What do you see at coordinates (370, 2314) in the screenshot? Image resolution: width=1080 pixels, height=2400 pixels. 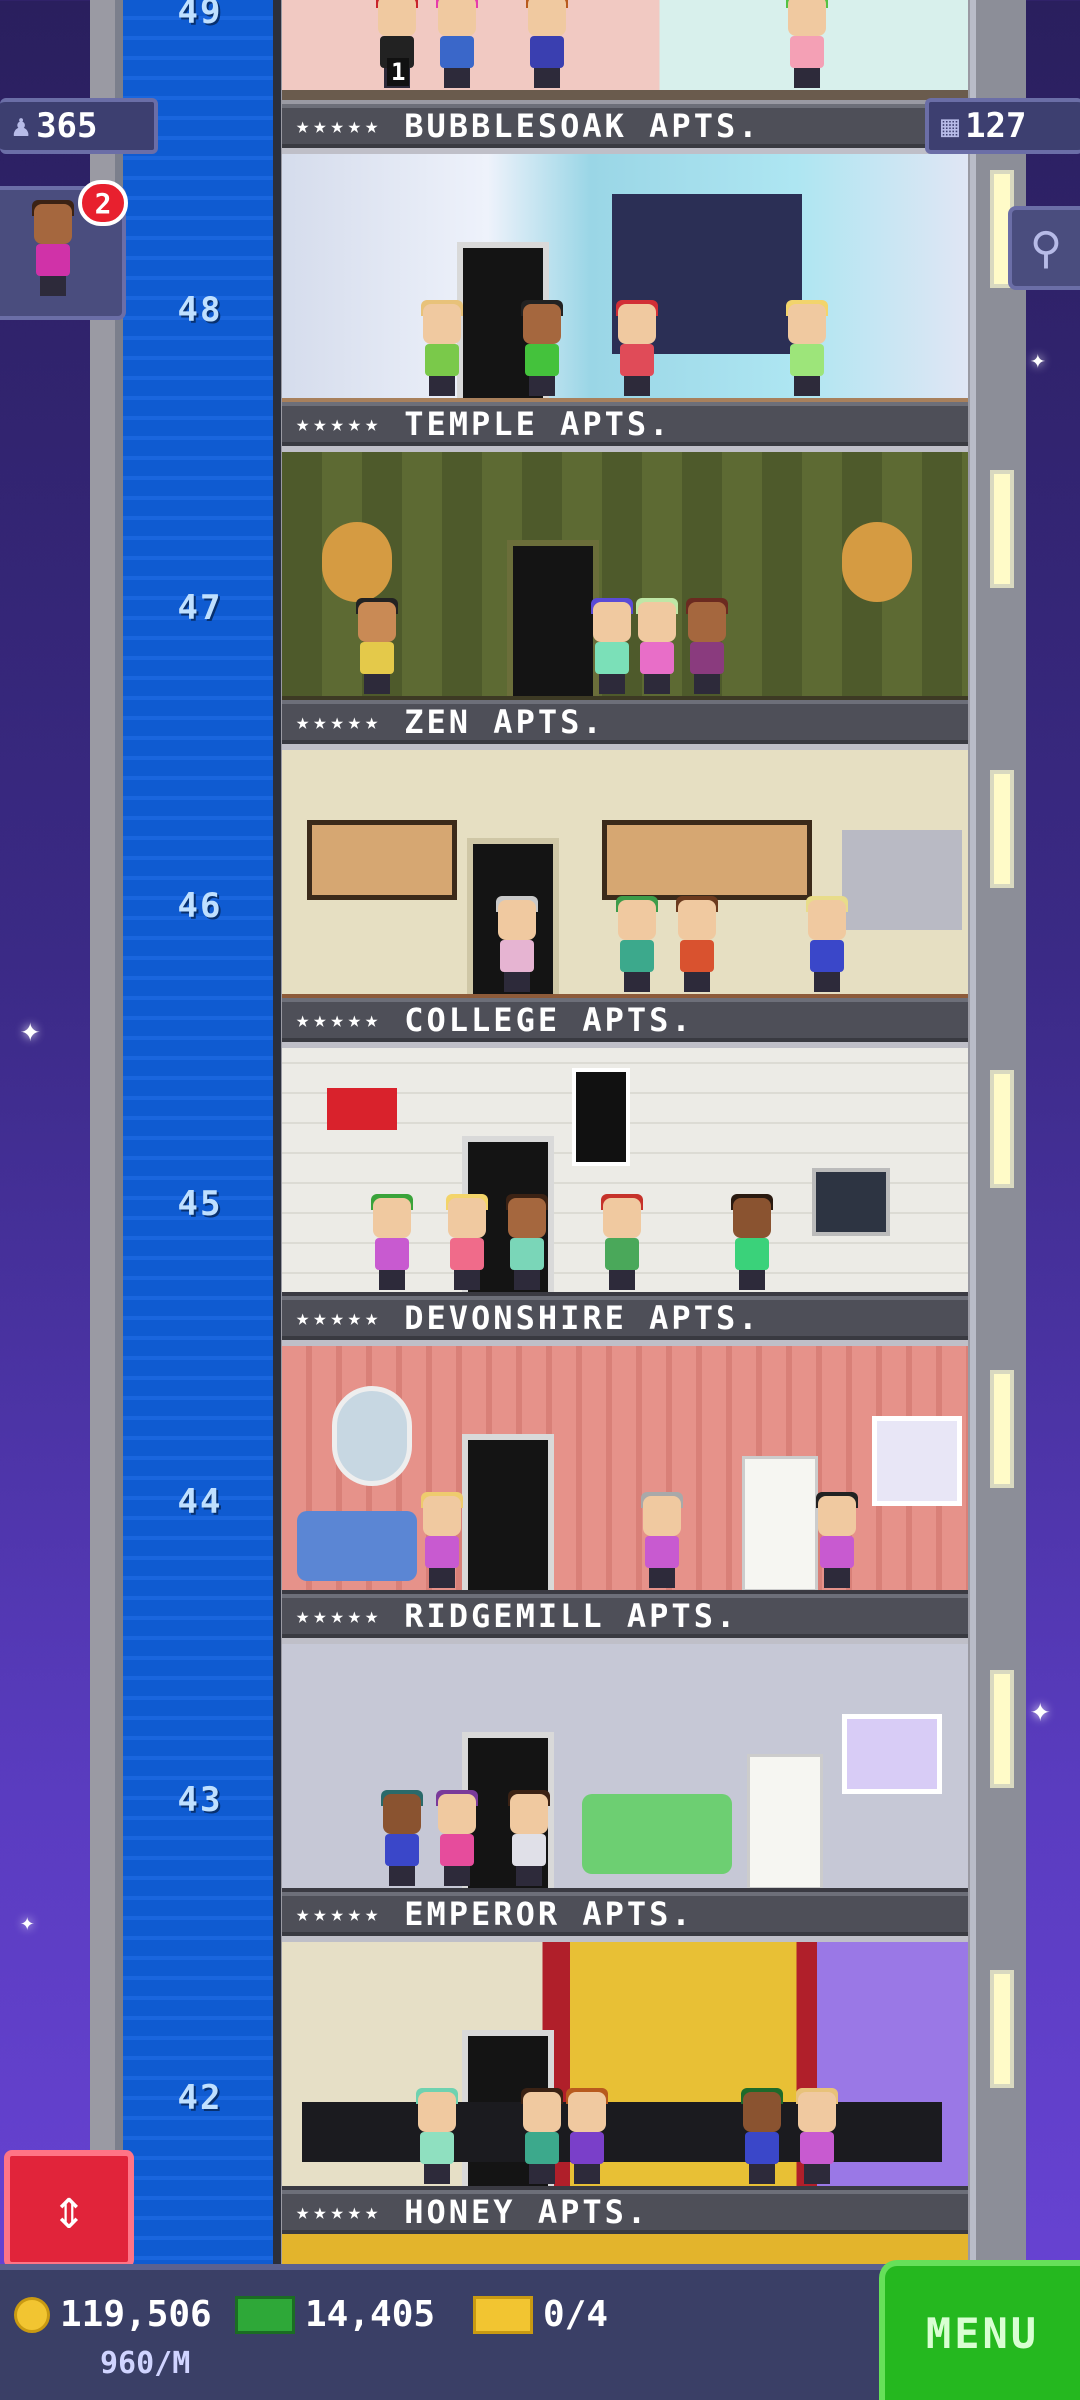 I see `bux-value: 14,405` at bounding box center [370, 2314].